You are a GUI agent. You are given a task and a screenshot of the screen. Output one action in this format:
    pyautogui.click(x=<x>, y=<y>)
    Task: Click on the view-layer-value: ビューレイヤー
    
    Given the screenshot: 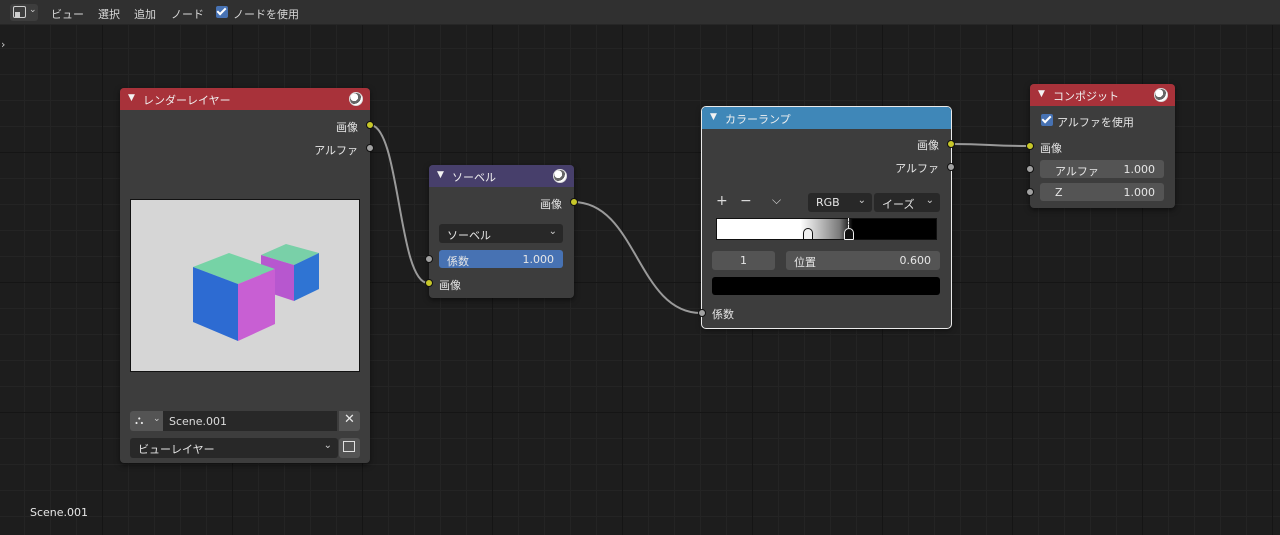 What is the action you would take?
    pyautogui.click(x=176, y=449)
    